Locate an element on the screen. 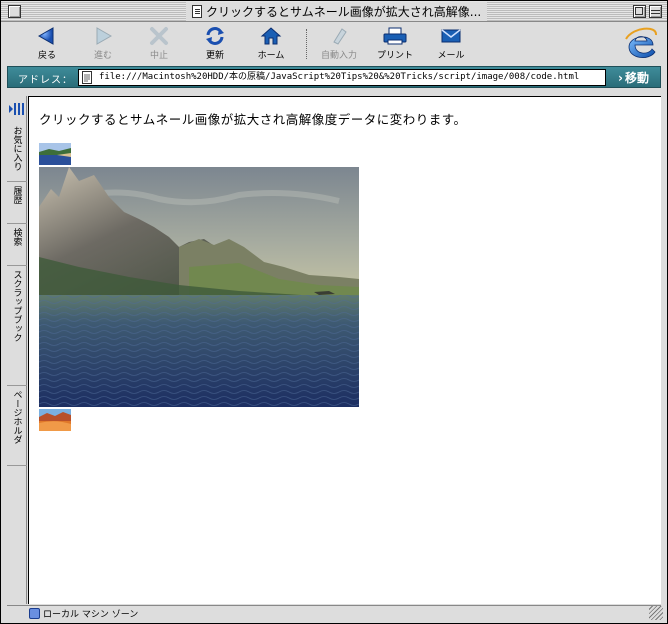 This screenshot has height=624, width=668. forward-button: 進む is located at coordinates (103, 45).